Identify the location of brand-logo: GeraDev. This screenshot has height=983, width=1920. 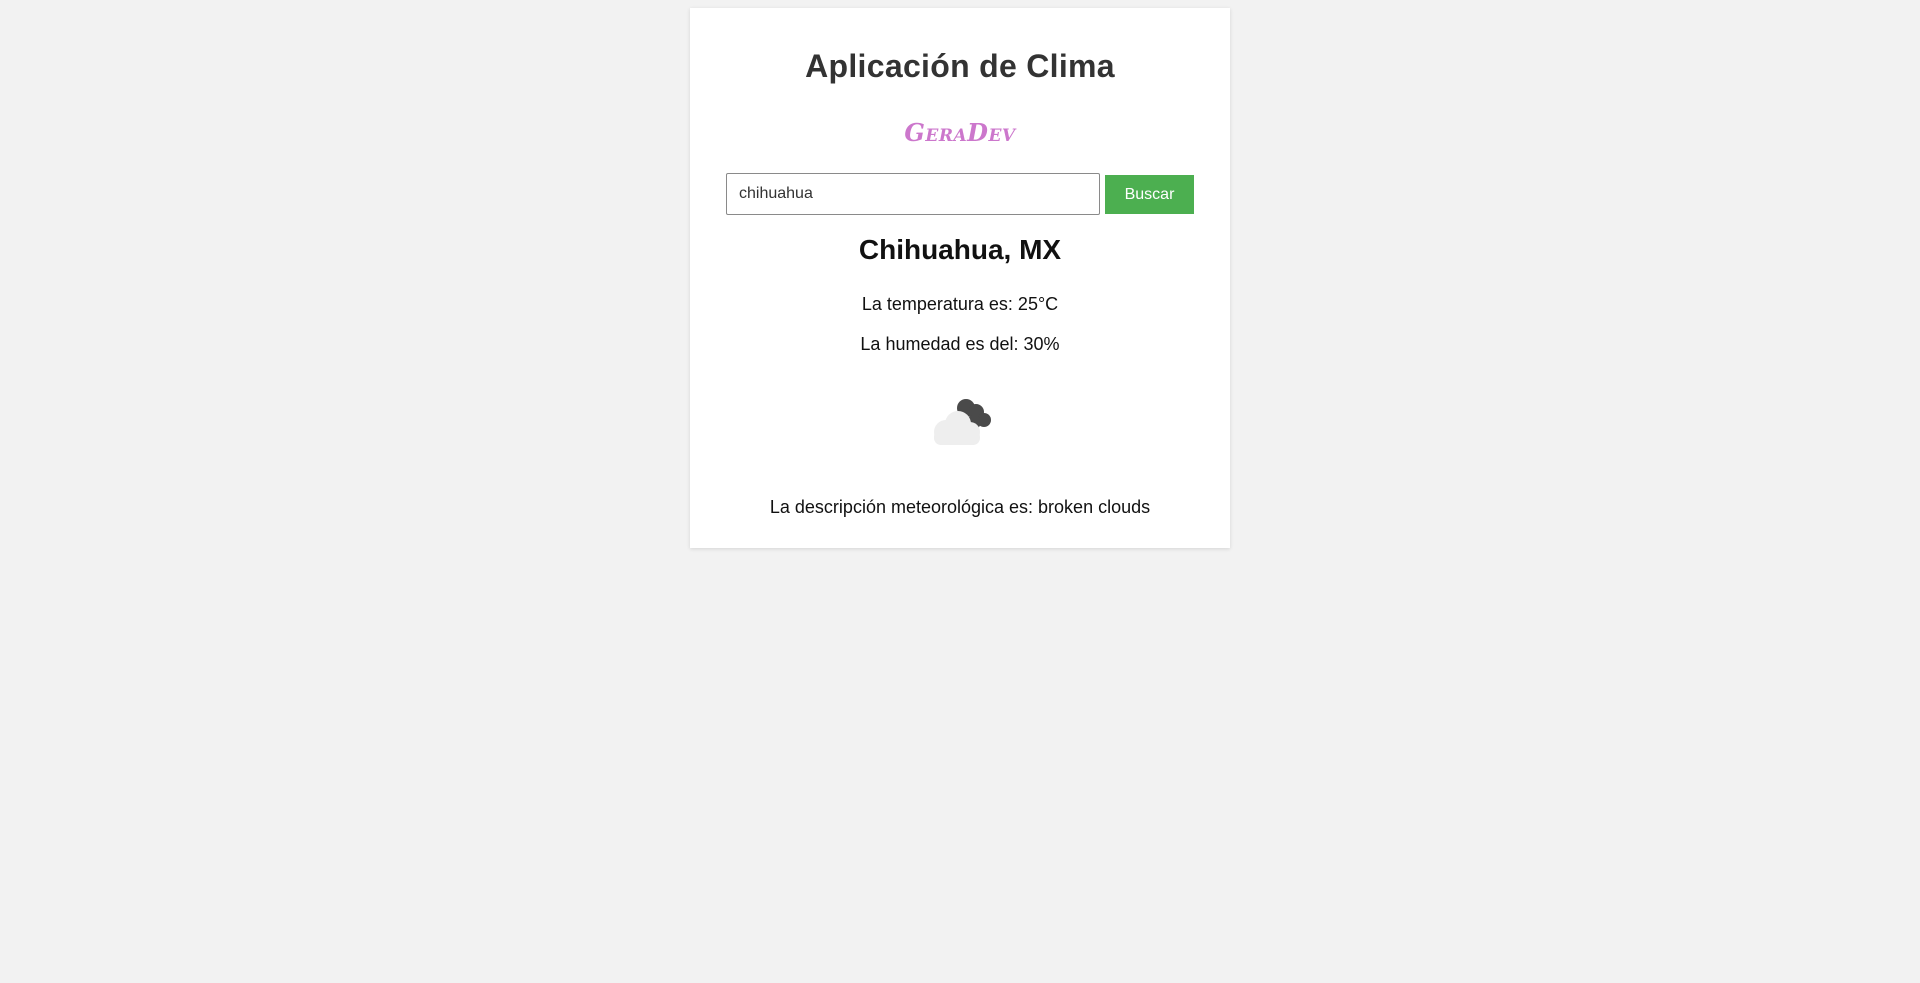
(960, 132).